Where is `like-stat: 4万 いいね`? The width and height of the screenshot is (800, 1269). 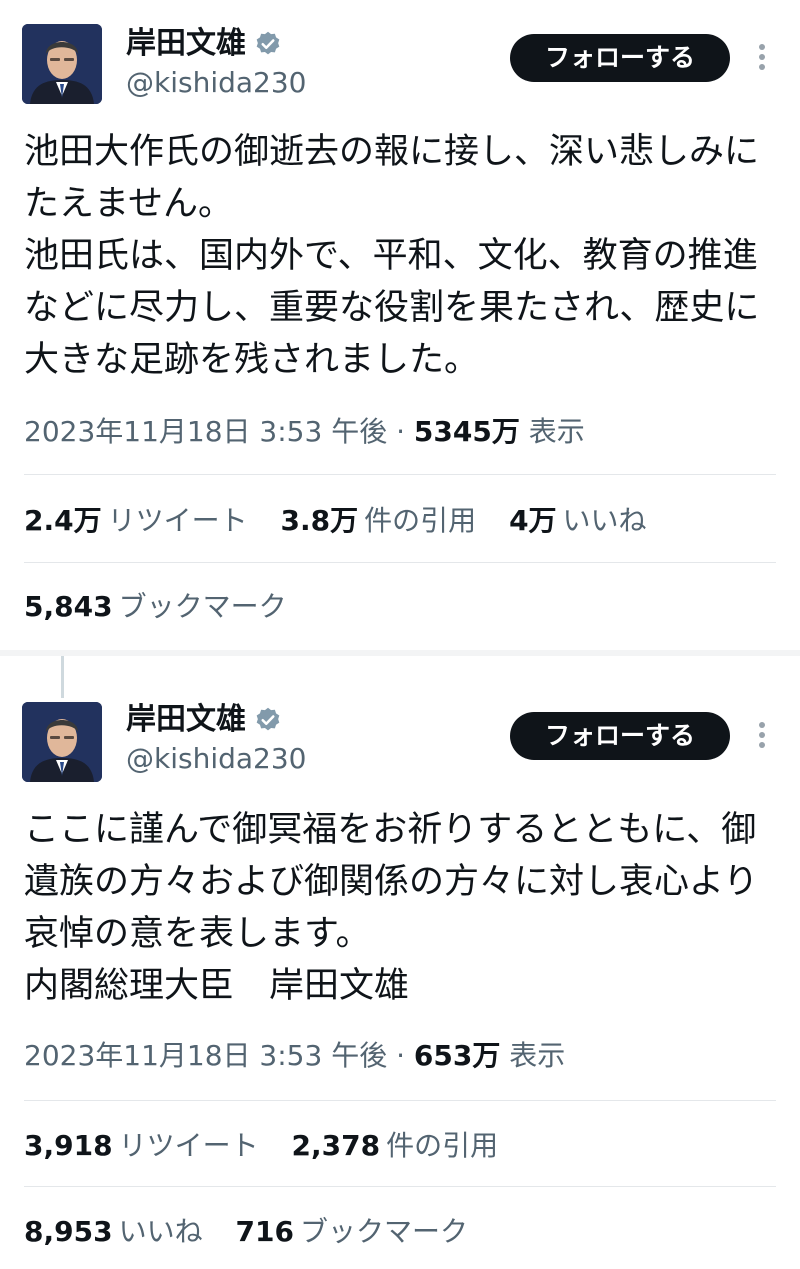 like-stat: 4万 いいね is located at coordinates (578, 520).